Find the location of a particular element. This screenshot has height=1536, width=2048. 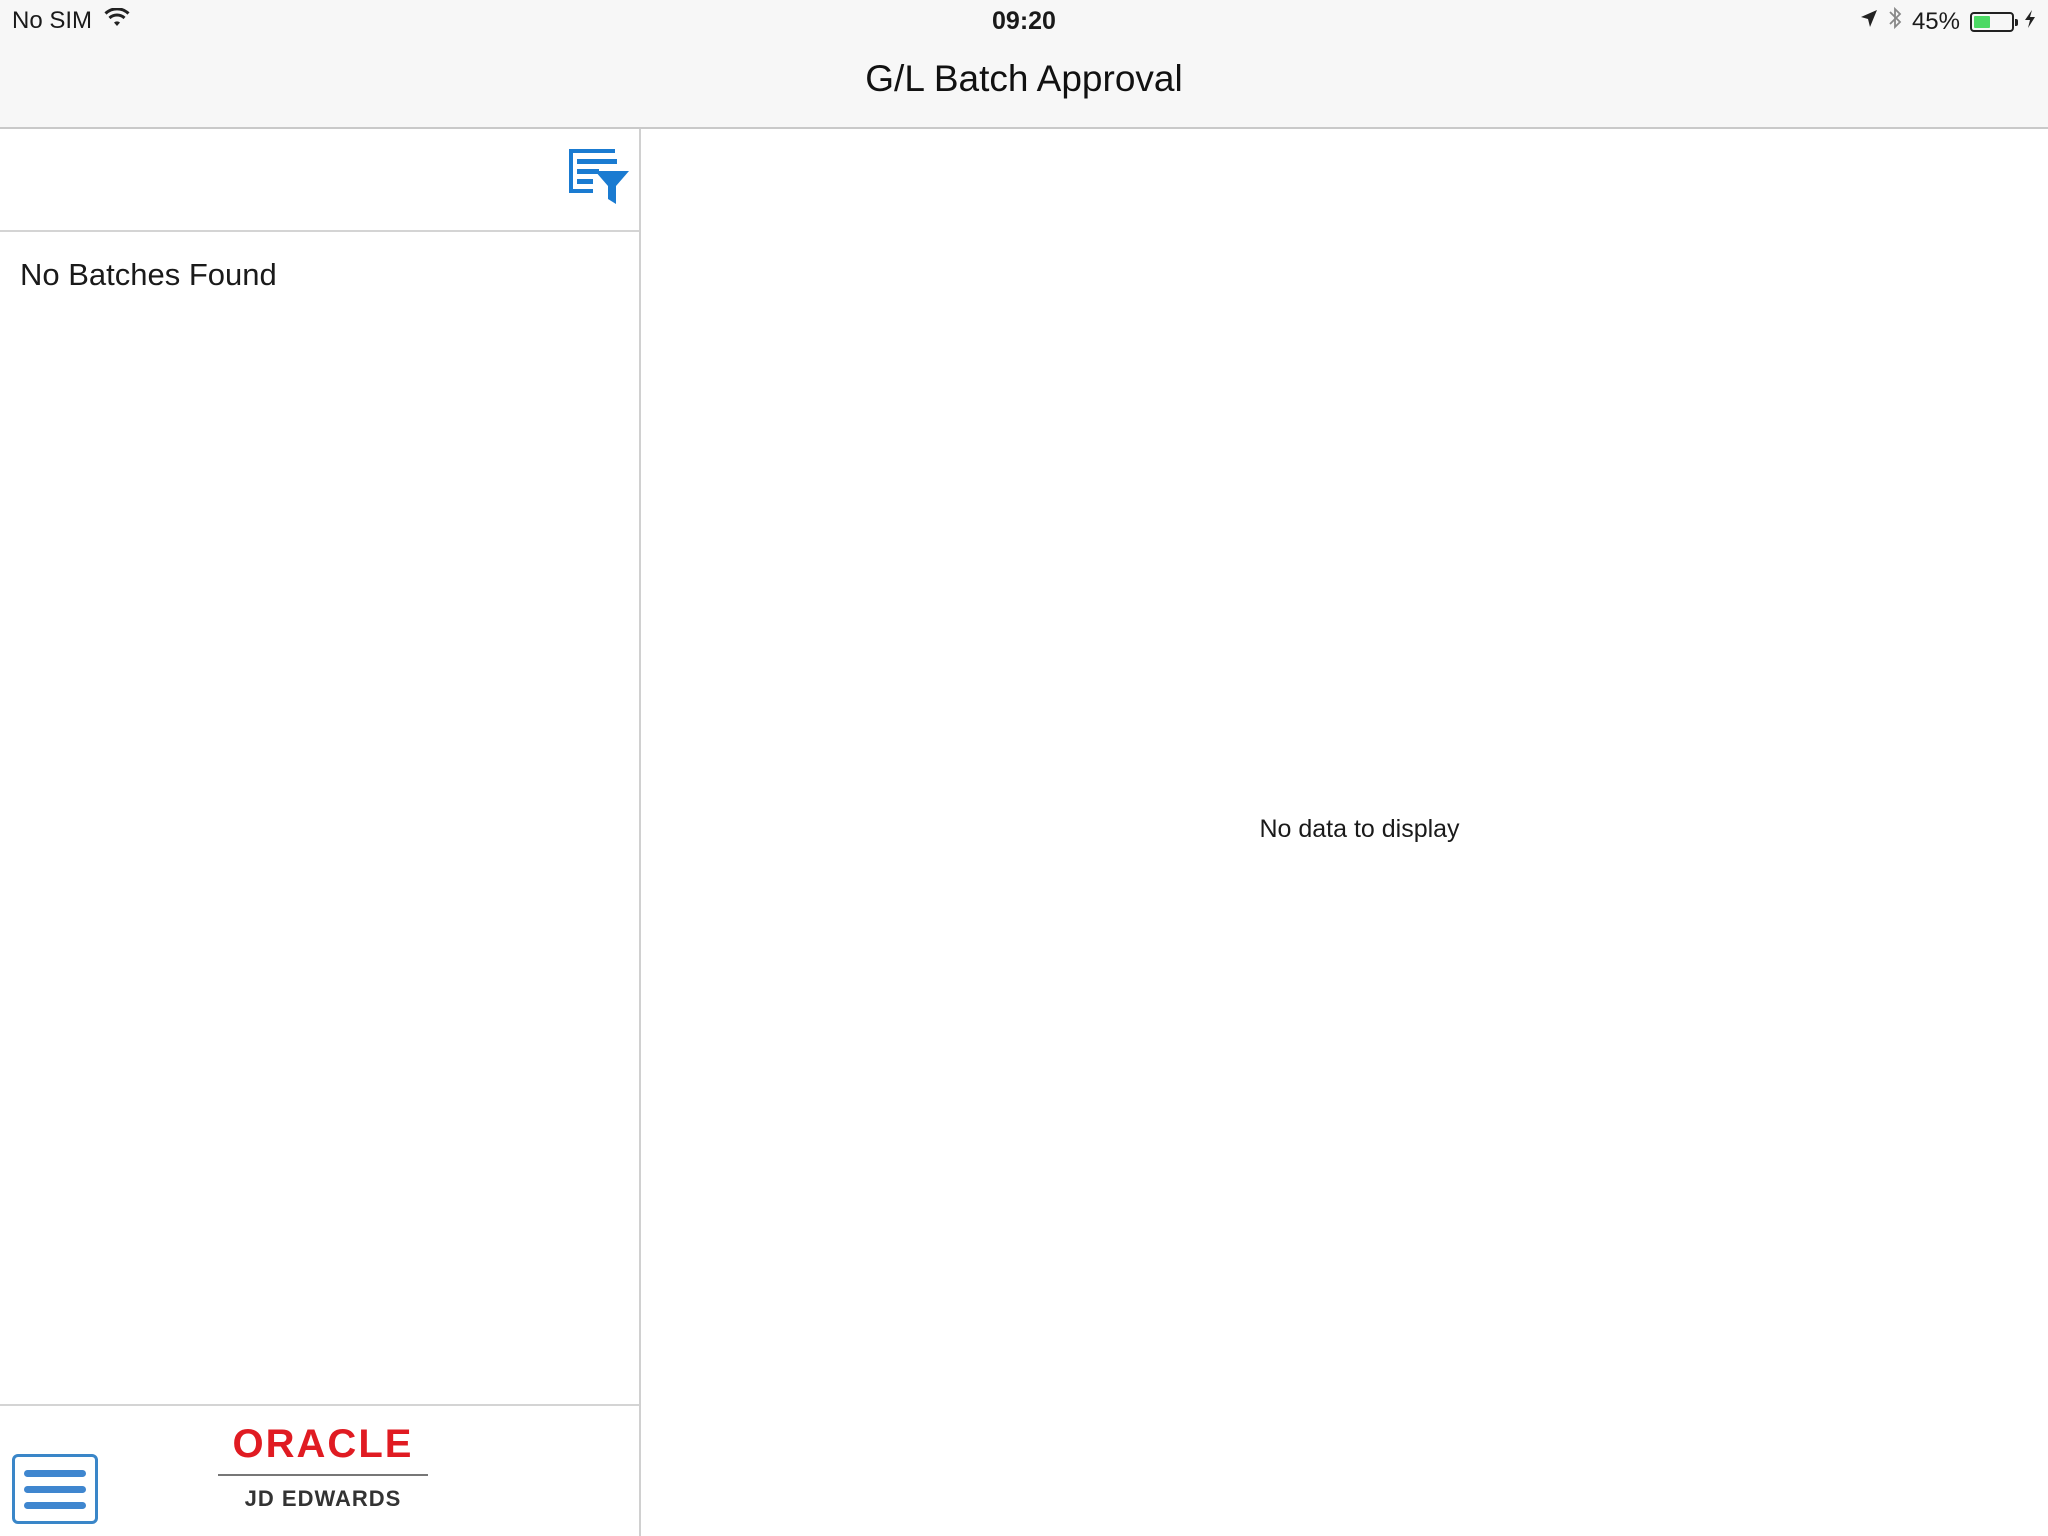

clock: 09:20 is located at coordinates (1024, 21).